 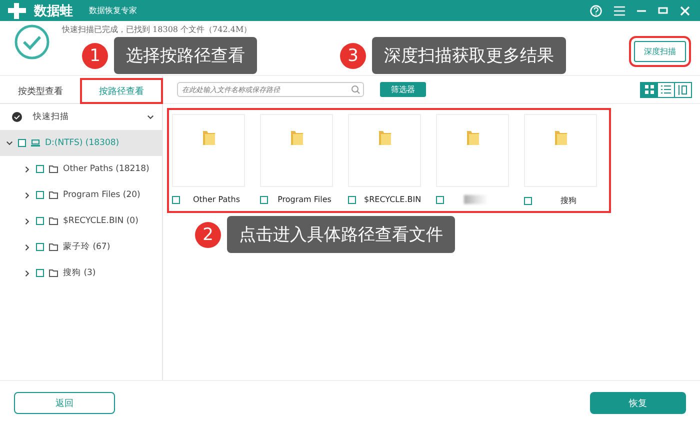 What do you see at coordinates (81, 117) in the screenshot?
I see `scan-group-header: 快速扫描` at bounding box center [81, 117].